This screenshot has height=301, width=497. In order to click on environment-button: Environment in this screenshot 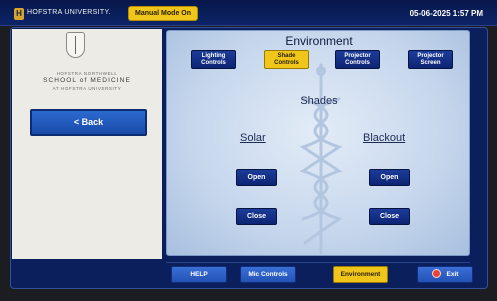, I will do `click(360, 274)`.